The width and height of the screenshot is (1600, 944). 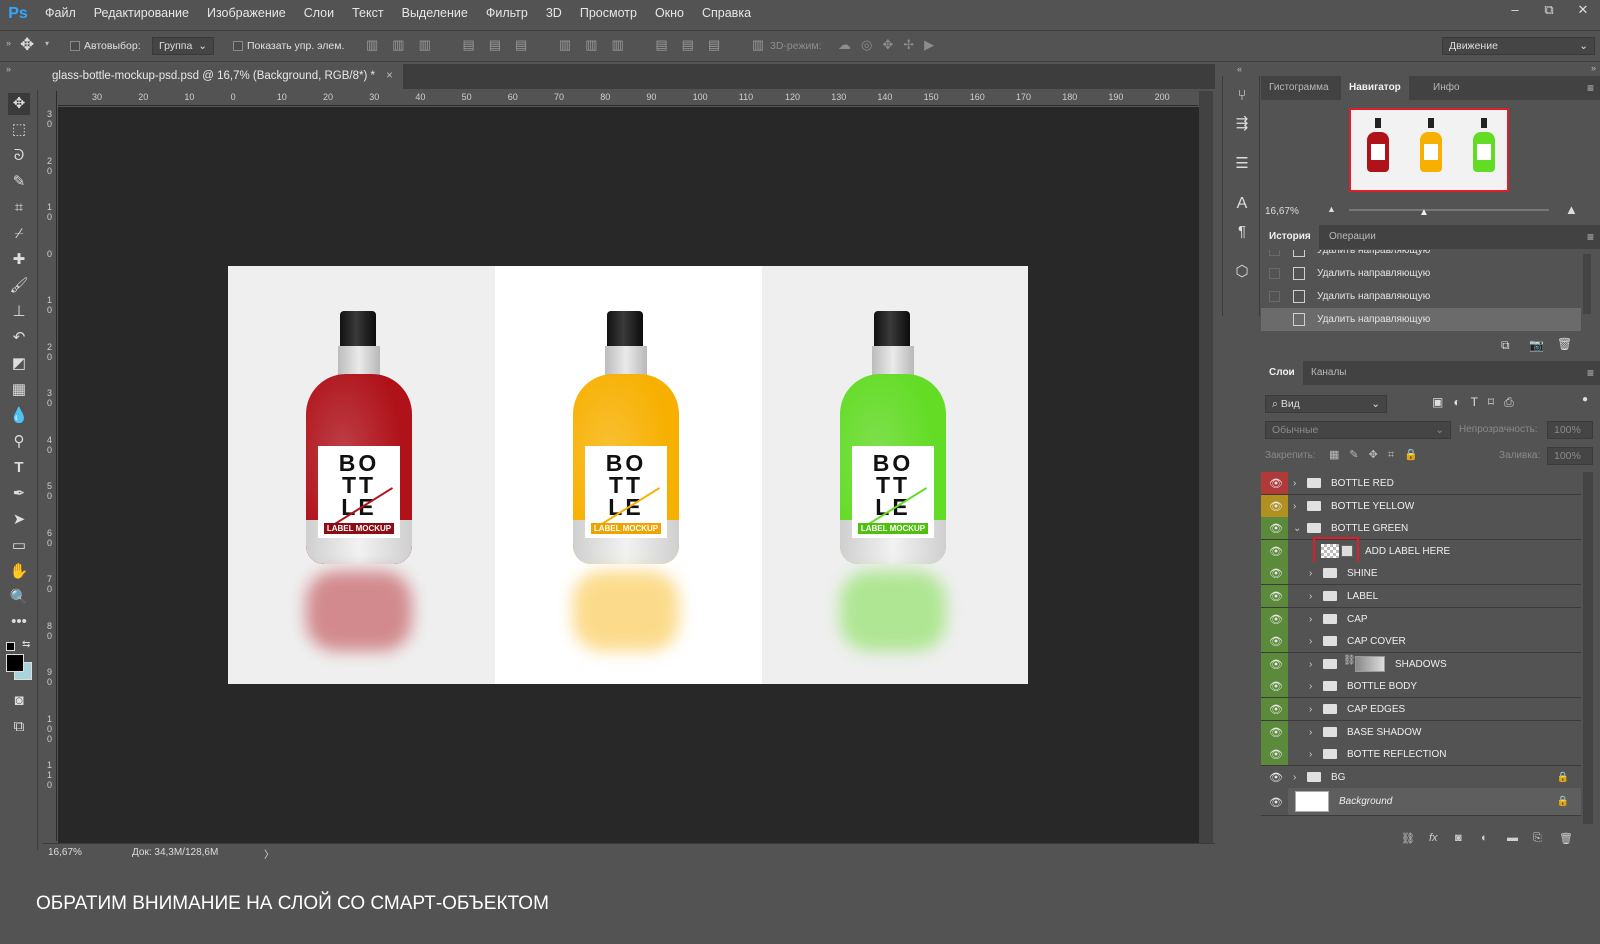 What do you see at coordinates (1421, 483) in the screenshot?
I see `layer-row: 👁 › BOTTLE RED` at bounding box center [1421, 483].